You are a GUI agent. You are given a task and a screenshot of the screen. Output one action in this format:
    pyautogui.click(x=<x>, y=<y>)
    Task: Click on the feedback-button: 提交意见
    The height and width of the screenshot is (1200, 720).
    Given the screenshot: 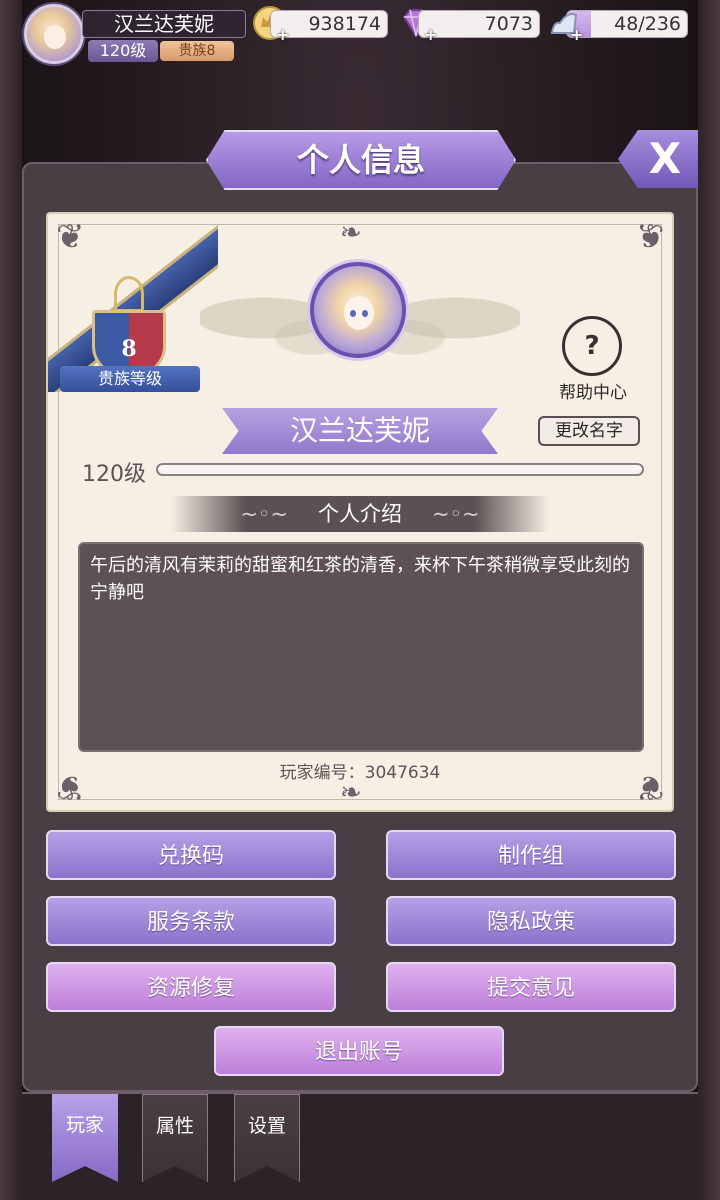 What is the action you would take?
    pyautogui.click(x=531, y=987)
    